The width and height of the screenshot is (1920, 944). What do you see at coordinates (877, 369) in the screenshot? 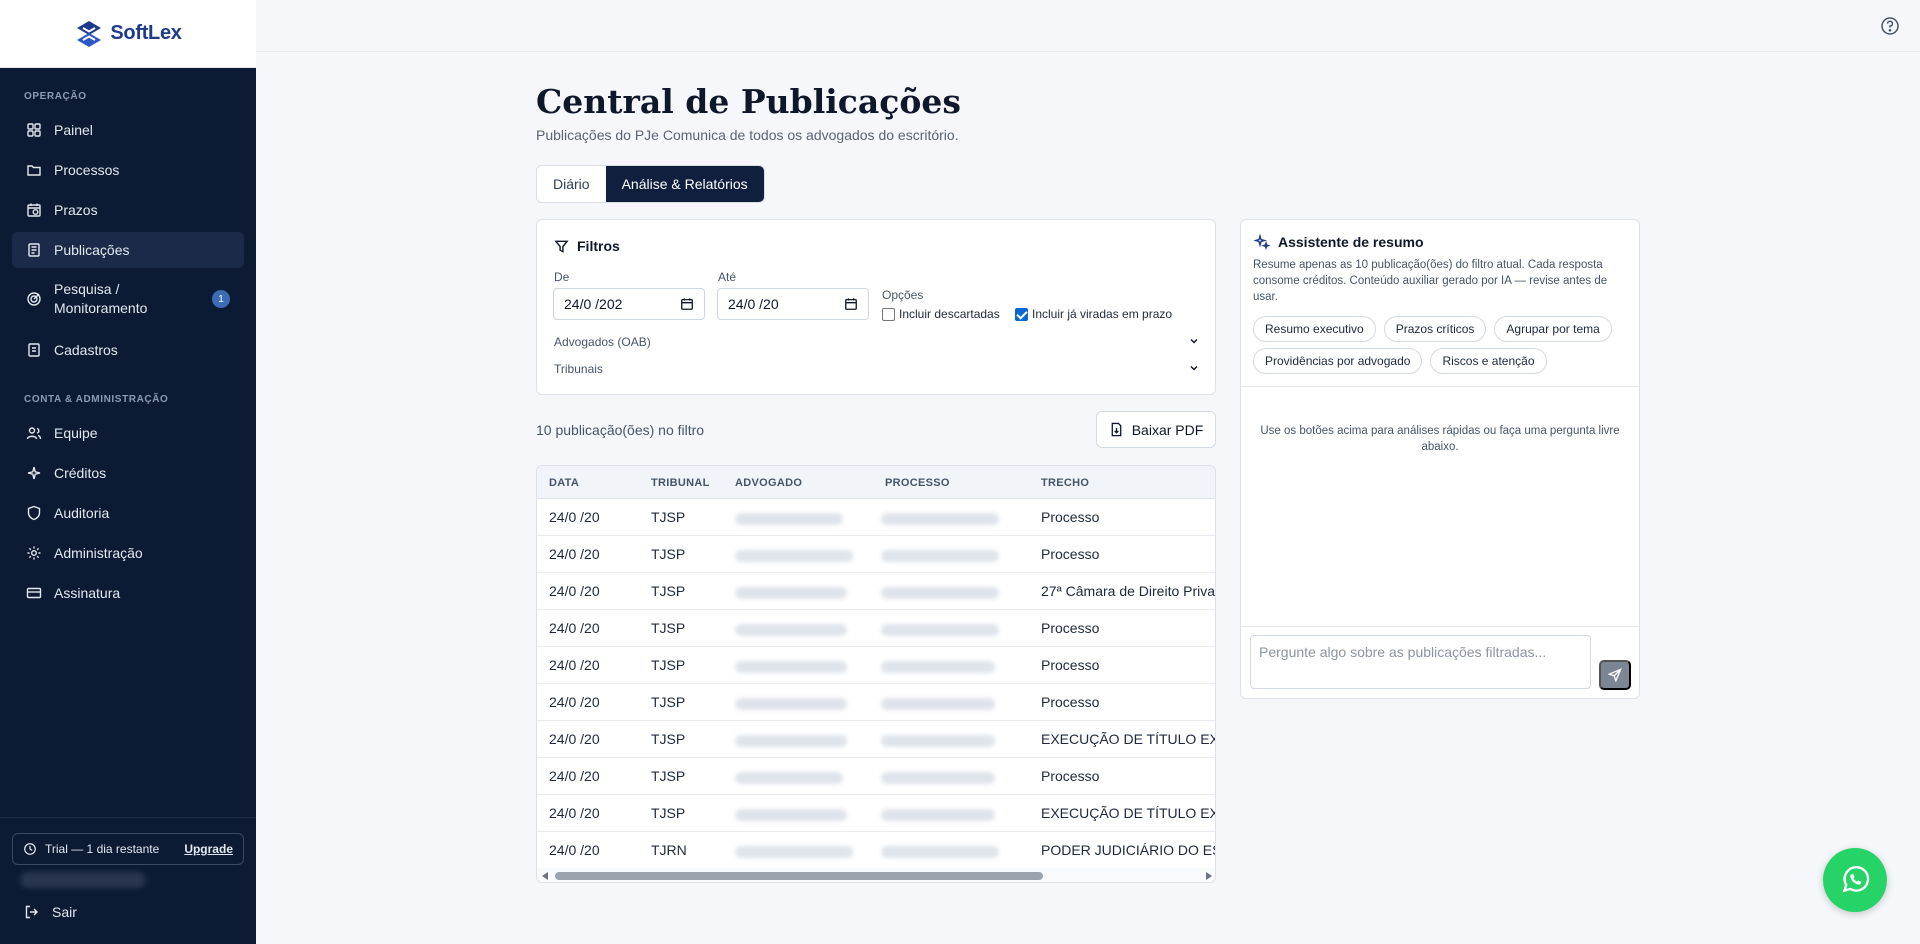
I see `courts-collapse: Tribunais` at bounding box center [877, 369].